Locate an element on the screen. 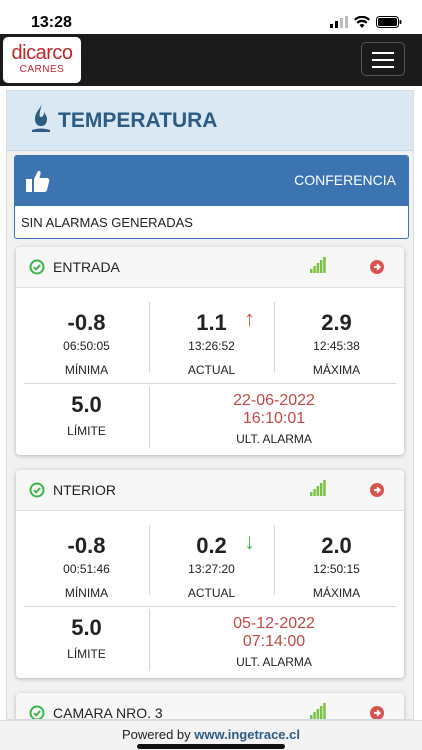  current-value: 1.1 is located at coordinates (211, 322).